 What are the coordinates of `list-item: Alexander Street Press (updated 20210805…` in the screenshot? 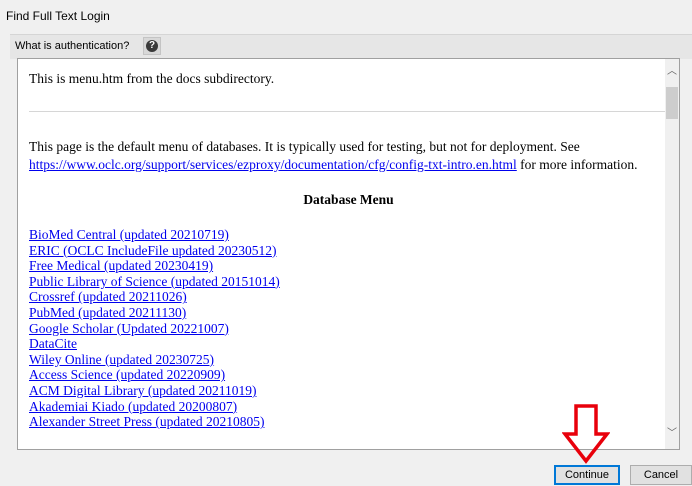 It's located at (154, 422).